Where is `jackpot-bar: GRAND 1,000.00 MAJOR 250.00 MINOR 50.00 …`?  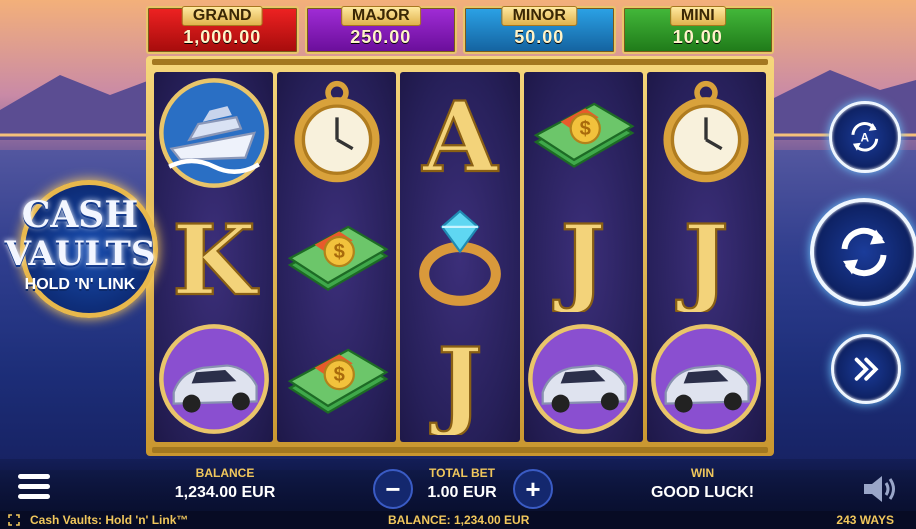
jackpot-bar: GRAND 1,000.00 MAJOR 250.00 MINOR 50.00 … is located at coordinates (460, 30).